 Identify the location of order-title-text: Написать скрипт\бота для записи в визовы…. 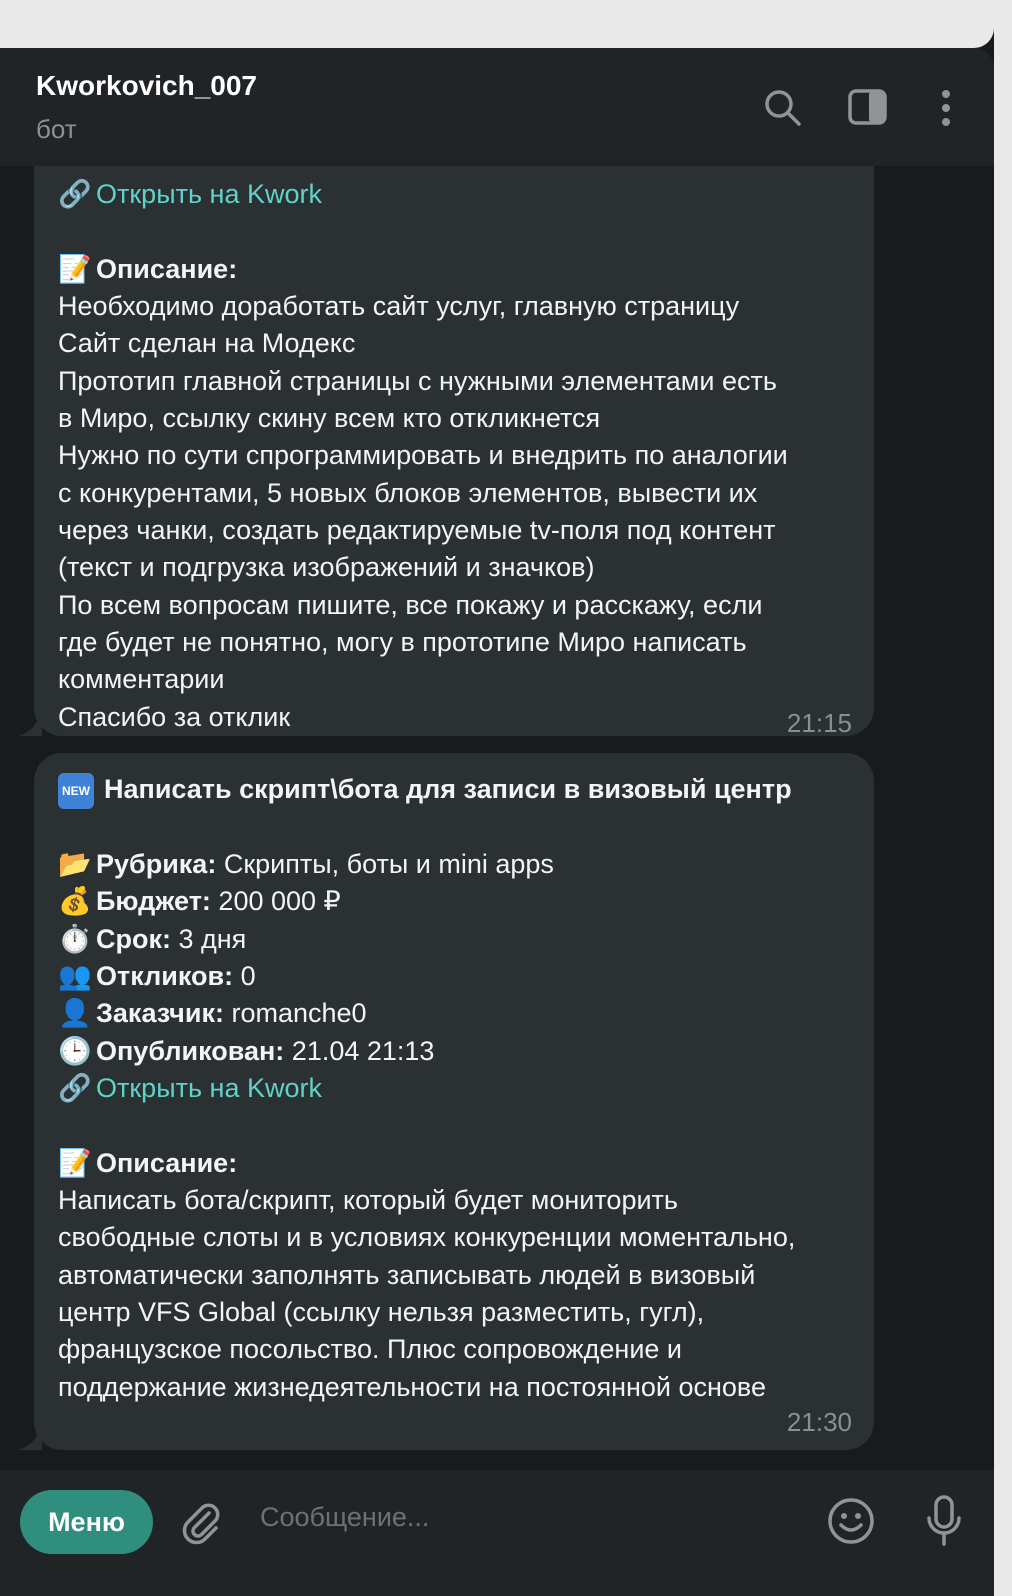
(448, 789).